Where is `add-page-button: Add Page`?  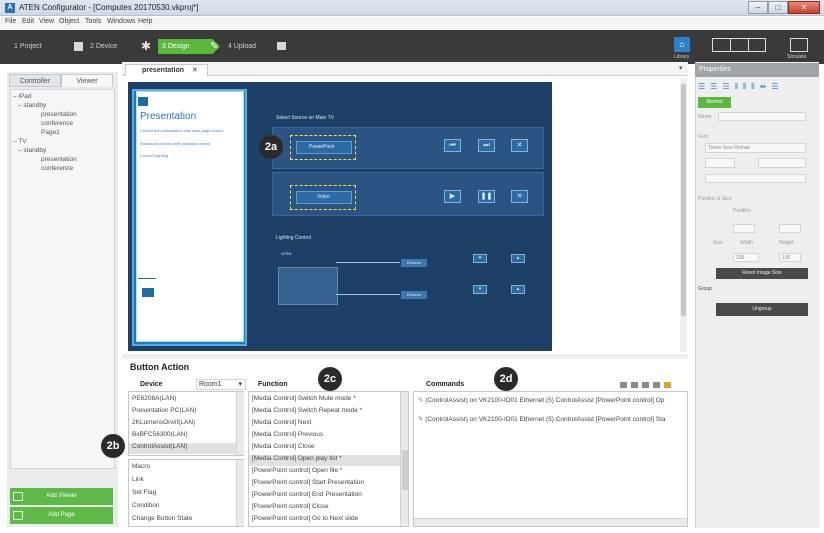 add-page-button: Add Page is located at coordinates (61, 515).